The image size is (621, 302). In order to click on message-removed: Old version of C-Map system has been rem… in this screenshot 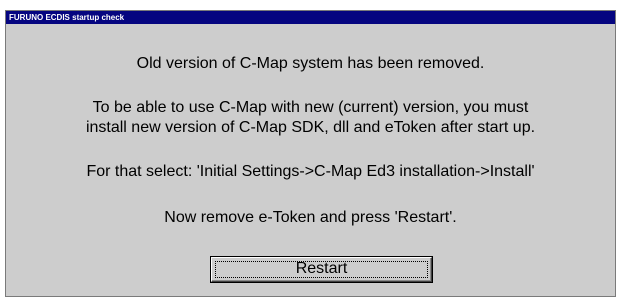, I will do `click(310, 63)`.